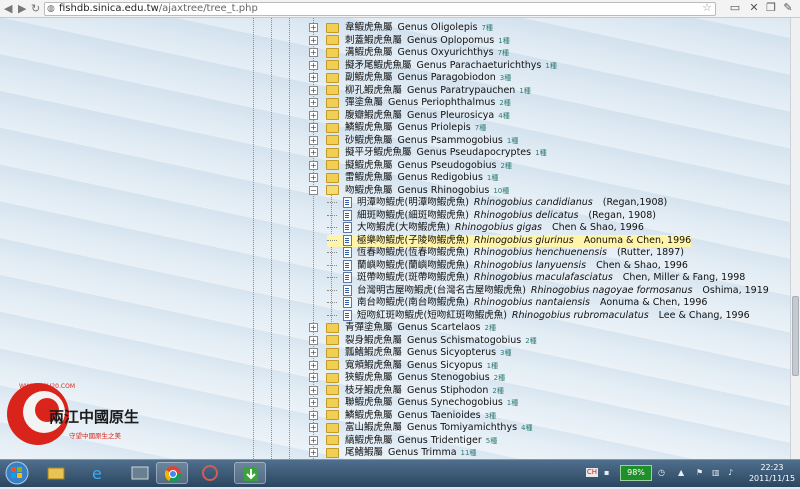 This screenshot has width=800, height=489. Describe the element at coordinates (462, 427) in the screenshot. I see `genus-name: Genus Tomiyamichthys` at that location.